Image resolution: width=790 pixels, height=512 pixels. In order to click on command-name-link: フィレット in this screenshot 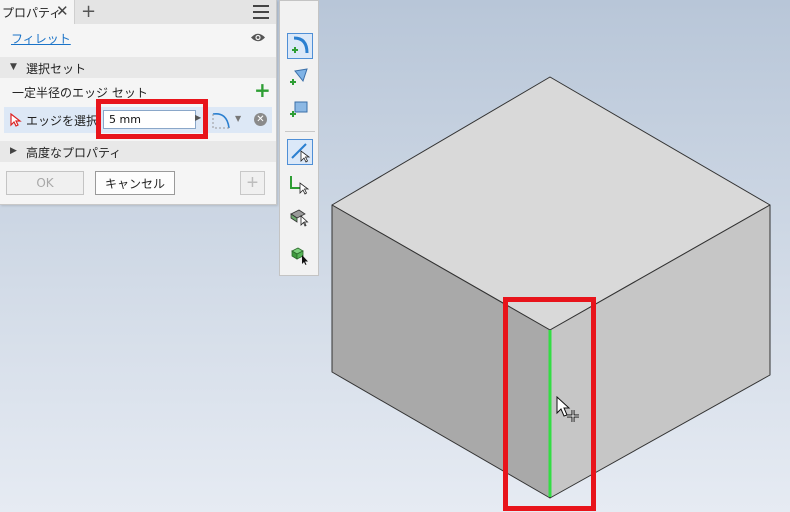, I will do `click(41, 38)`.